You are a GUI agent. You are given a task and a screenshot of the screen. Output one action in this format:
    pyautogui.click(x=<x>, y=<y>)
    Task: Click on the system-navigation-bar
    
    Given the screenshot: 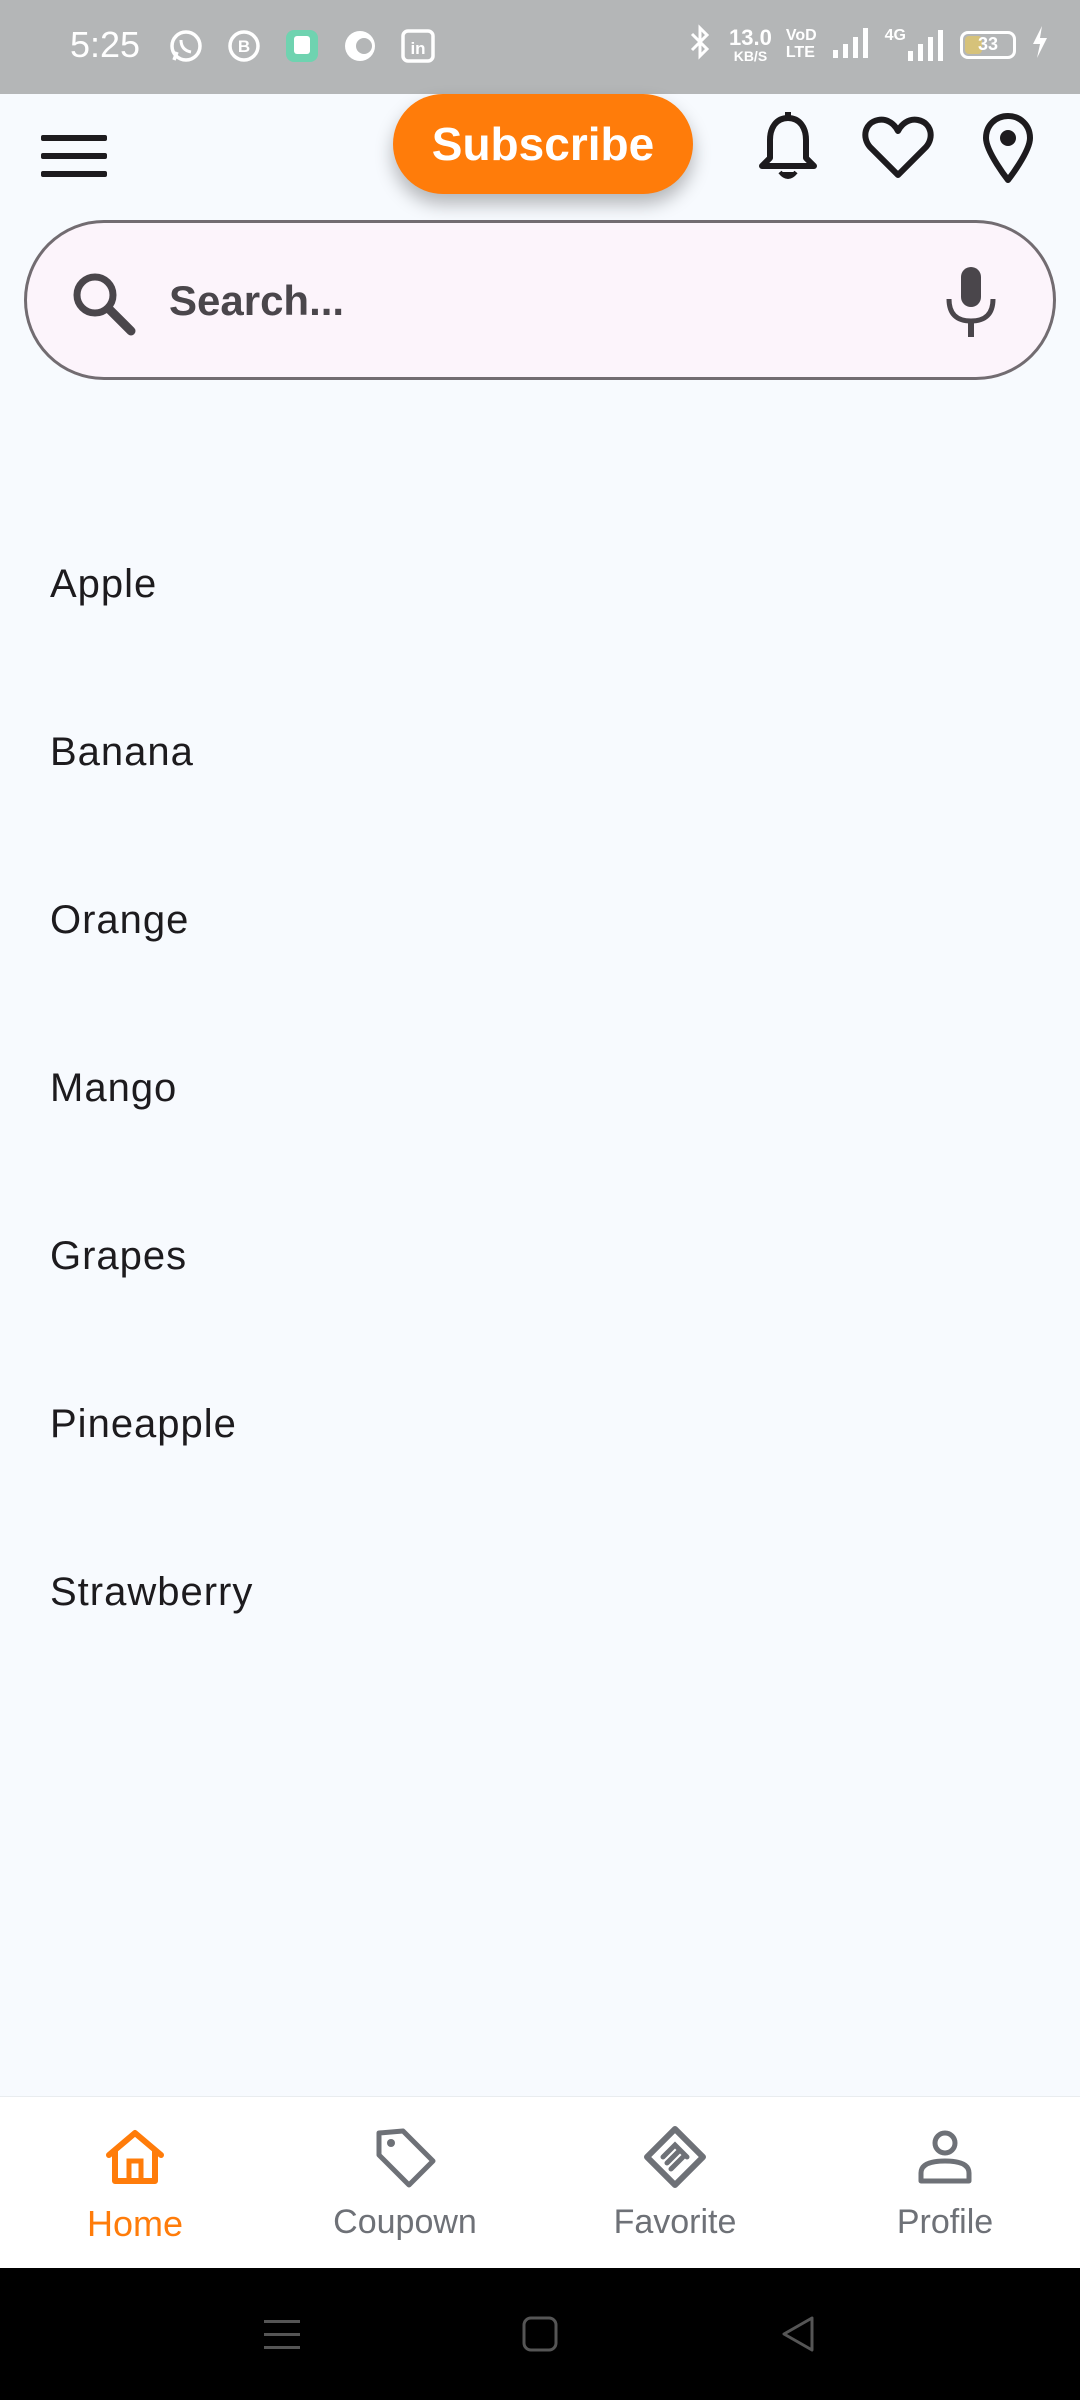 What is the action you would take?
    pyautogui.click(x=540, y=2334)
    